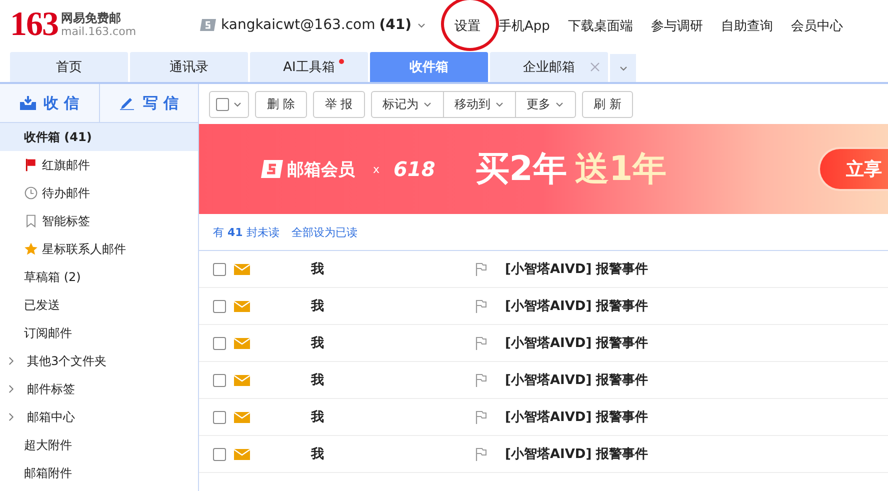 Image resolution: width=888 pixels, height=491 pixels. Describe the element at coordinates (99, 165) in the screenshot. I see `folder-item: 红旗邮件` at that location.